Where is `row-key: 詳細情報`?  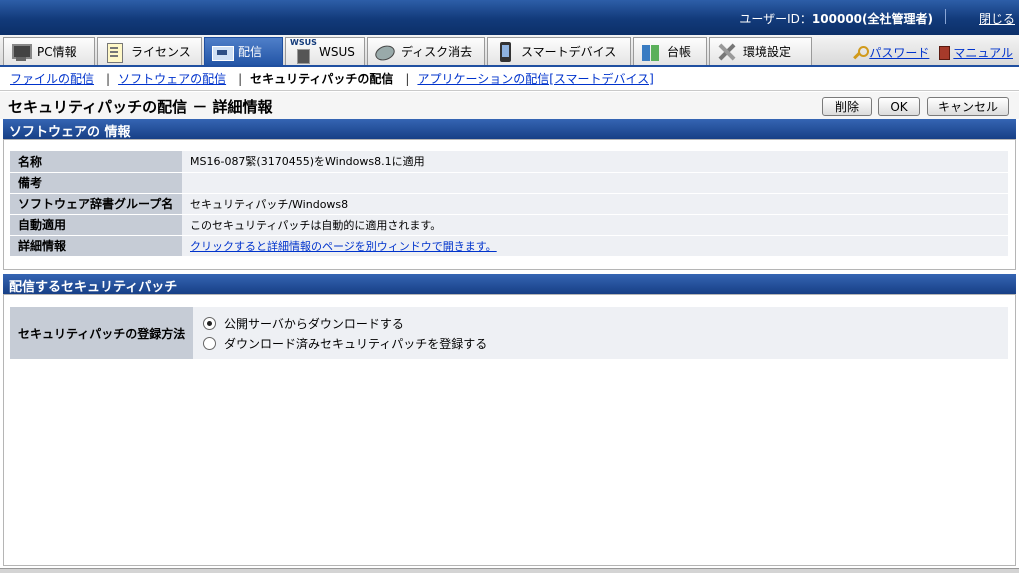 row-key: 詳細情報 is located at coordinates (96, 246).